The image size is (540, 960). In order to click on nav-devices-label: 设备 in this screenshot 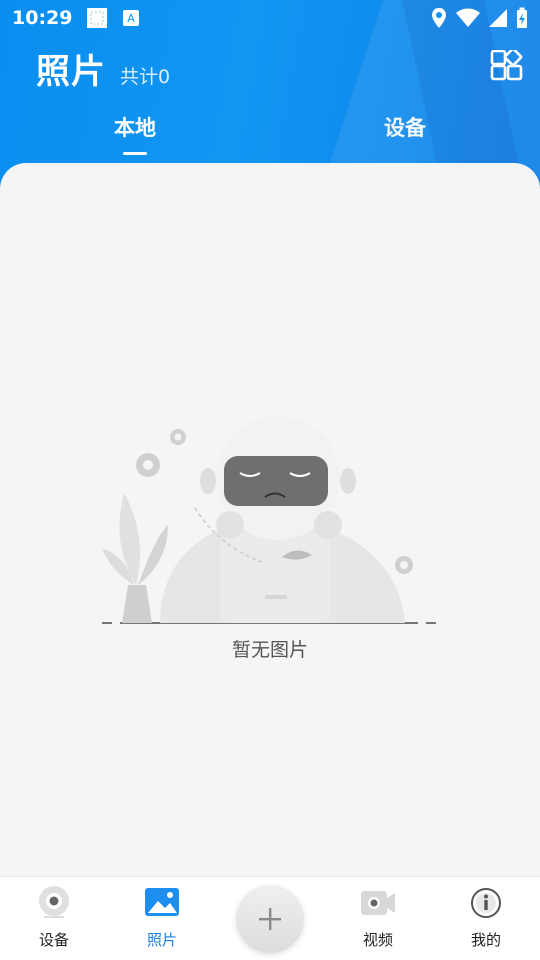, I will do `click(53, 940)`.